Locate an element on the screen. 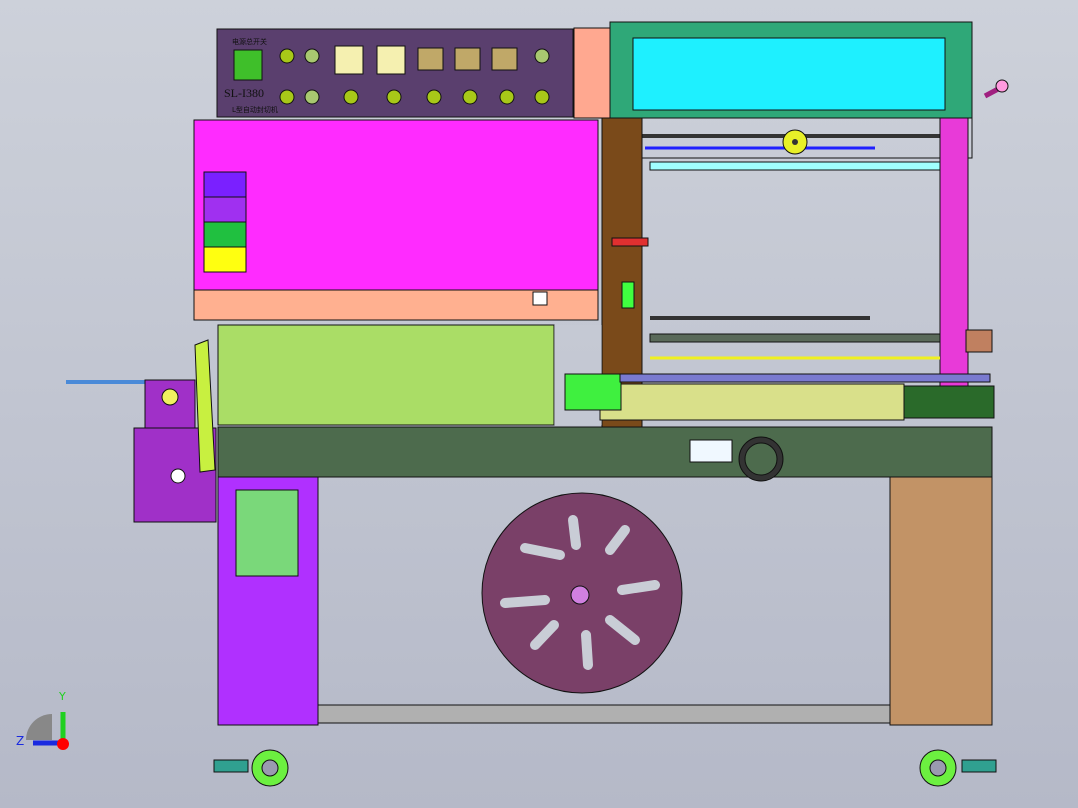  control-panel: 电源总开关 SL-I380 L型自动封切机 is located at coordinates (395, 73).